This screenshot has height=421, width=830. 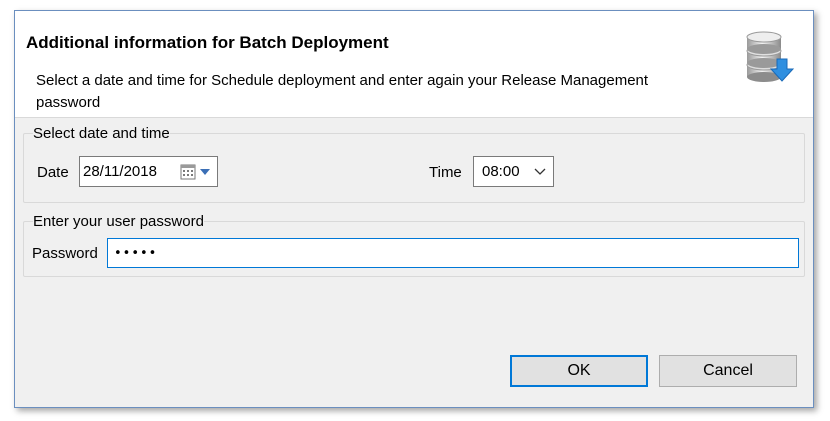 What do you see at coordinates (579, 371) in the screenshot?
I see `ok-button: OK` at bounding box center [579, 371].